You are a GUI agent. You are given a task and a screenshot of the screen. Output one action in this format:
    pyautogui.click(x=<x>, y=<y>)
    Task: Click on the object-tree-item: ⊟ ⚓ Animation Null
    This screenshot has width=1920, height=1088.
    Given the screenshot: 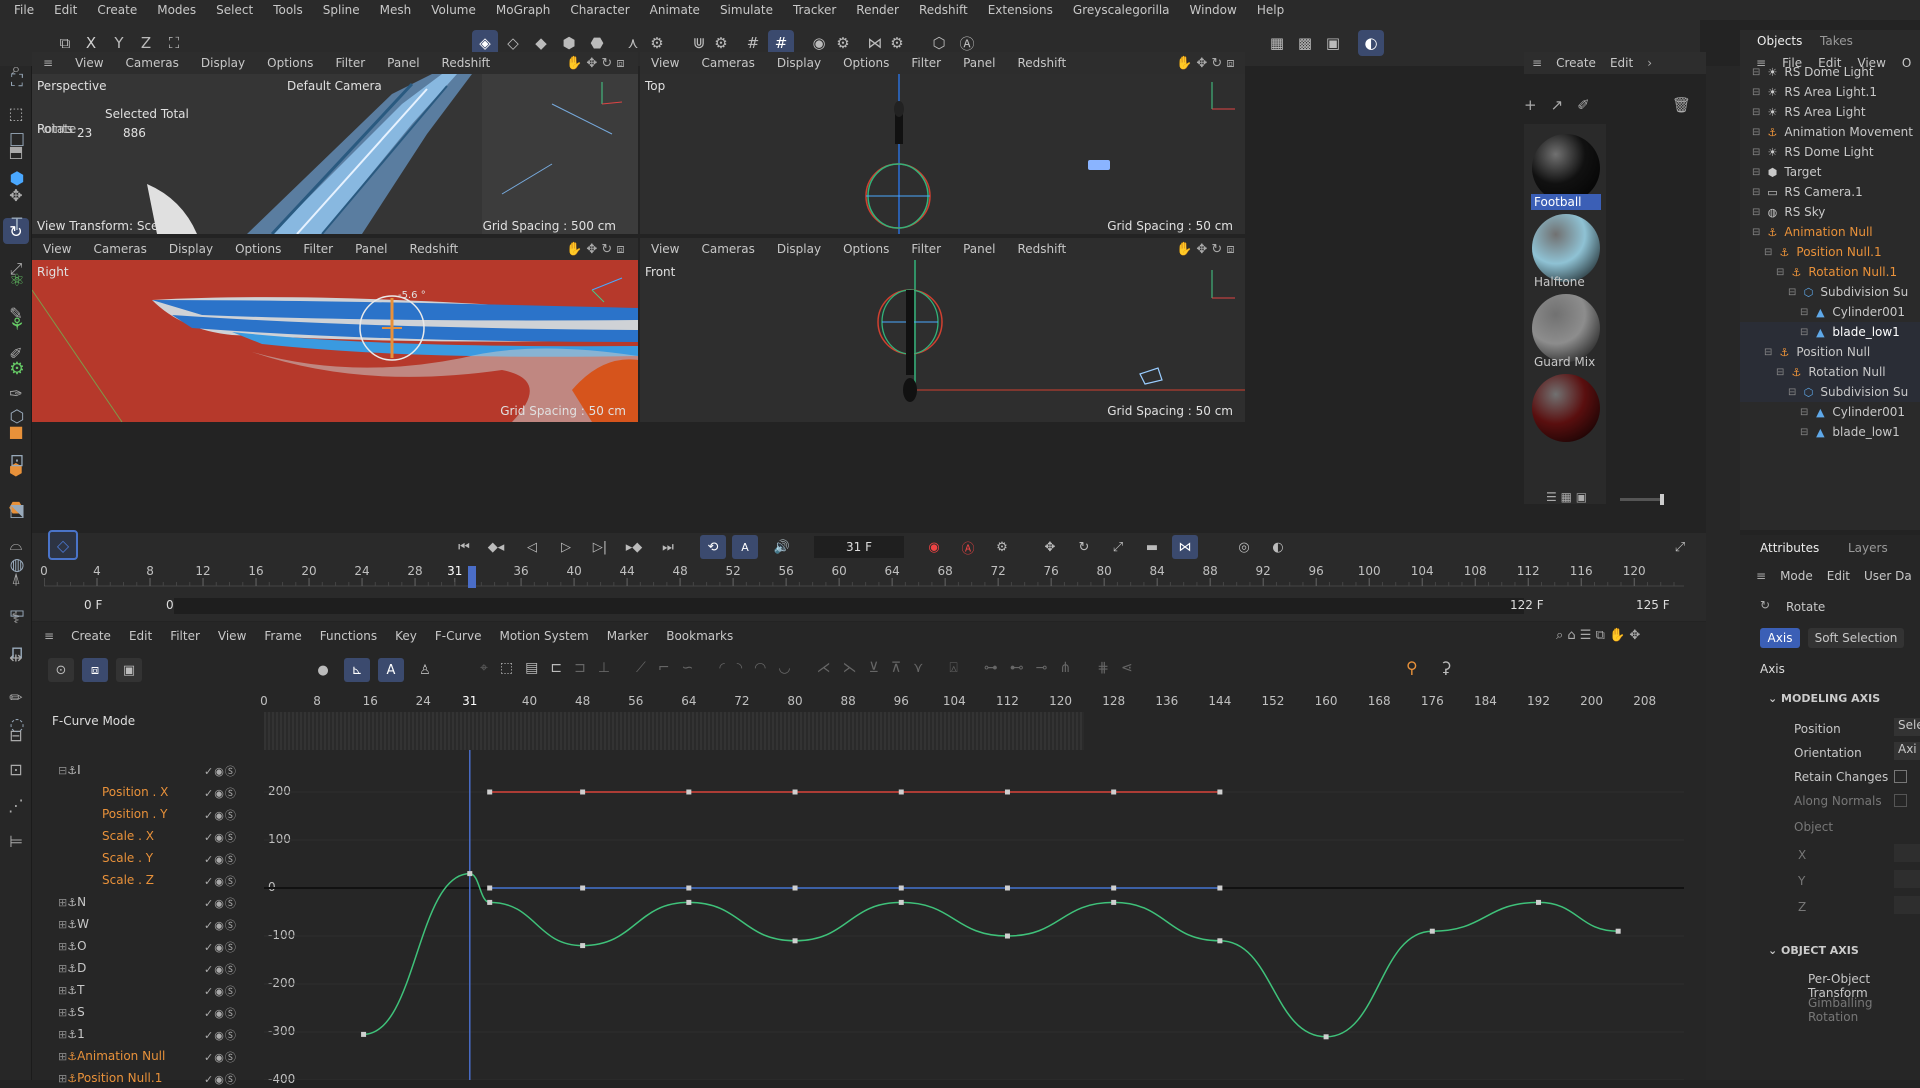 What is the action you would take?
    pyautogui.click(x=1812, y=232)
    